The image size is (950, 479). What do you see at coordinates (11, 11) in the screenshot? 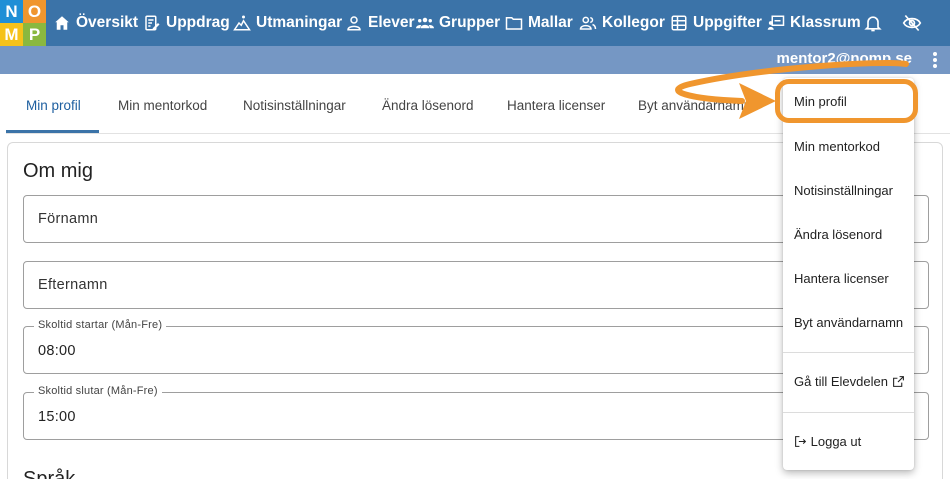
I see `logo-letter-n: N` at bounding box center [11, 11].